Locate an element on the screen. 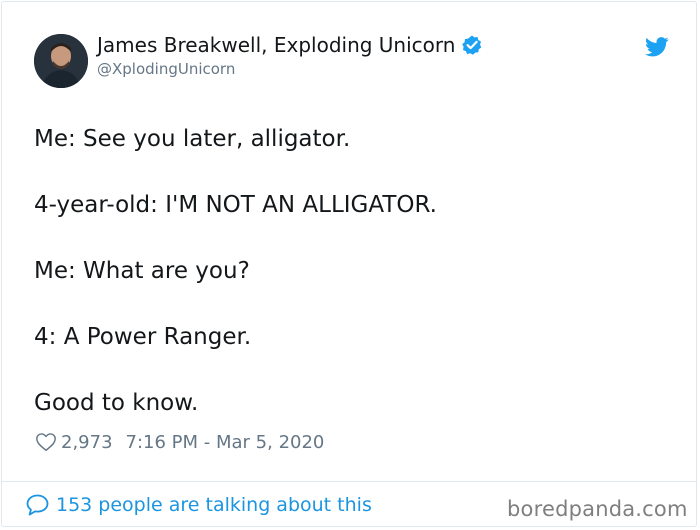  watermark: boredpanda.com is located at coordinates (597, 509).